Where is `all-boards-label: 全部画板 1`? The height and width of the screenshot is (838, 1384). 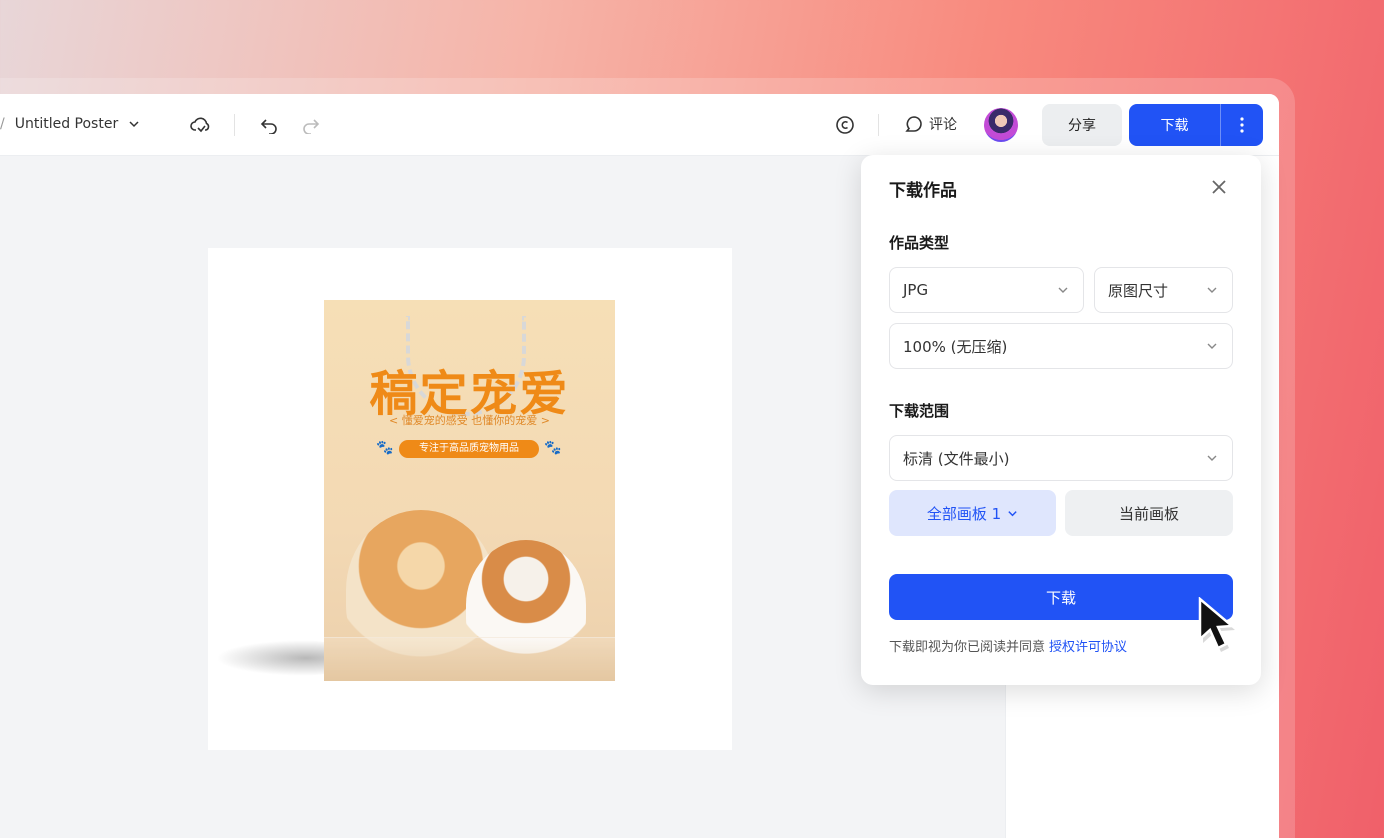
all-boards-label: 全部画板 1 is located at coordinates (964, 513).